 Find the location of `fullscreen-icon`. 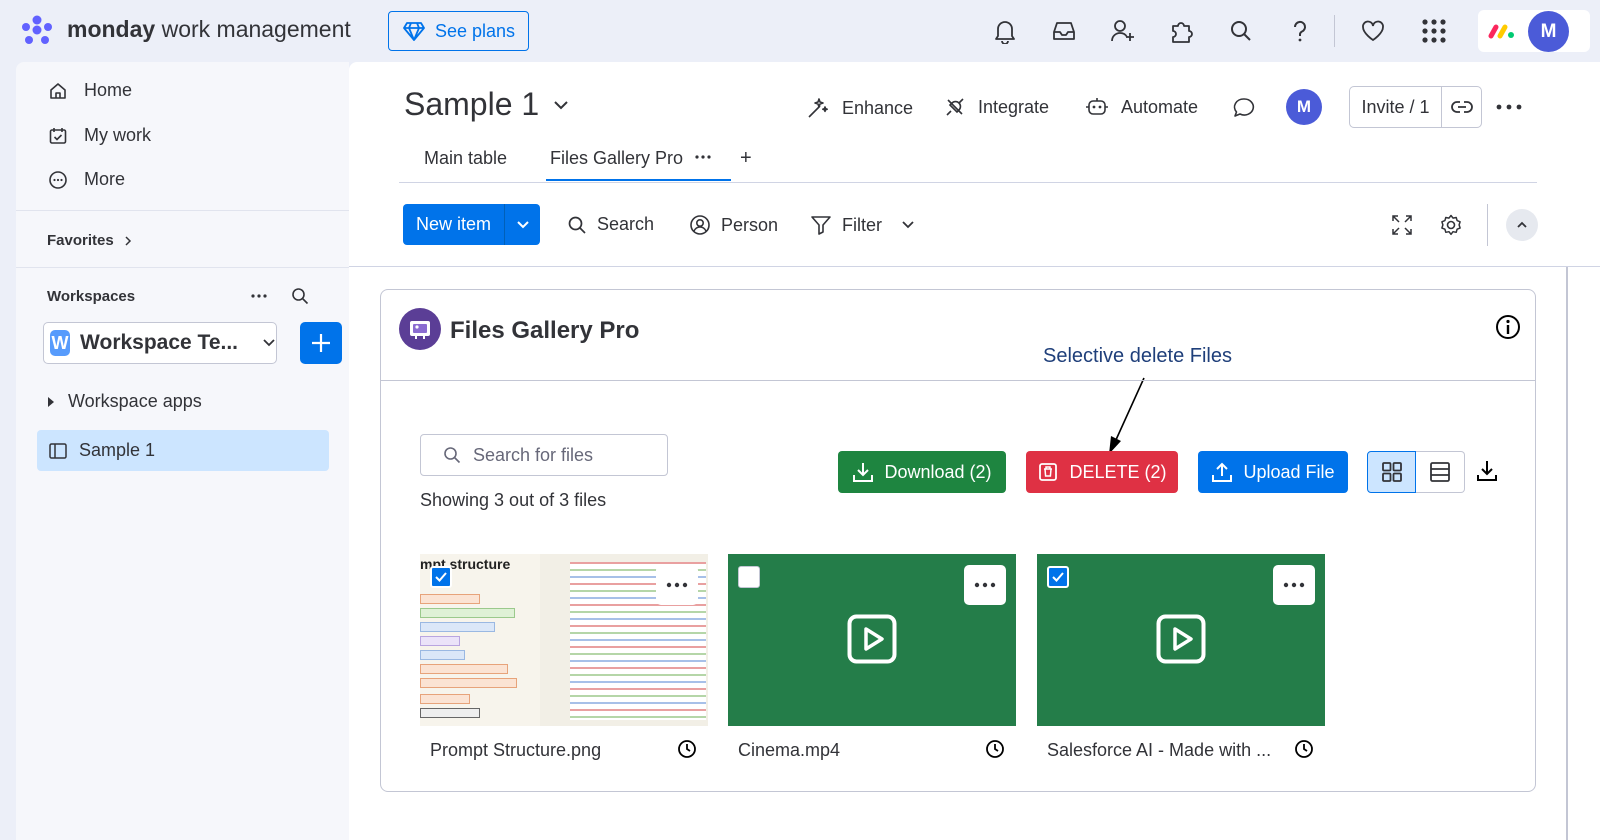

fullscreen-icon is located at coordinates (1402, 225).